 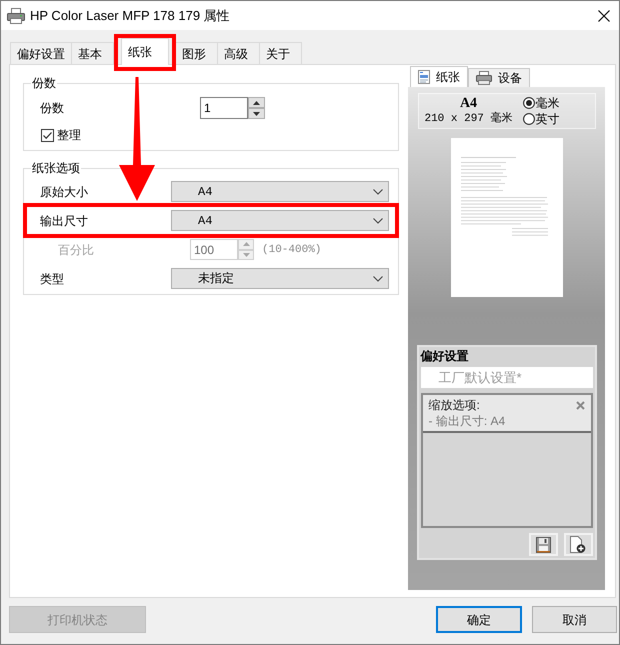 I want to click on field-label: 份数, so click(x=52, y=108).